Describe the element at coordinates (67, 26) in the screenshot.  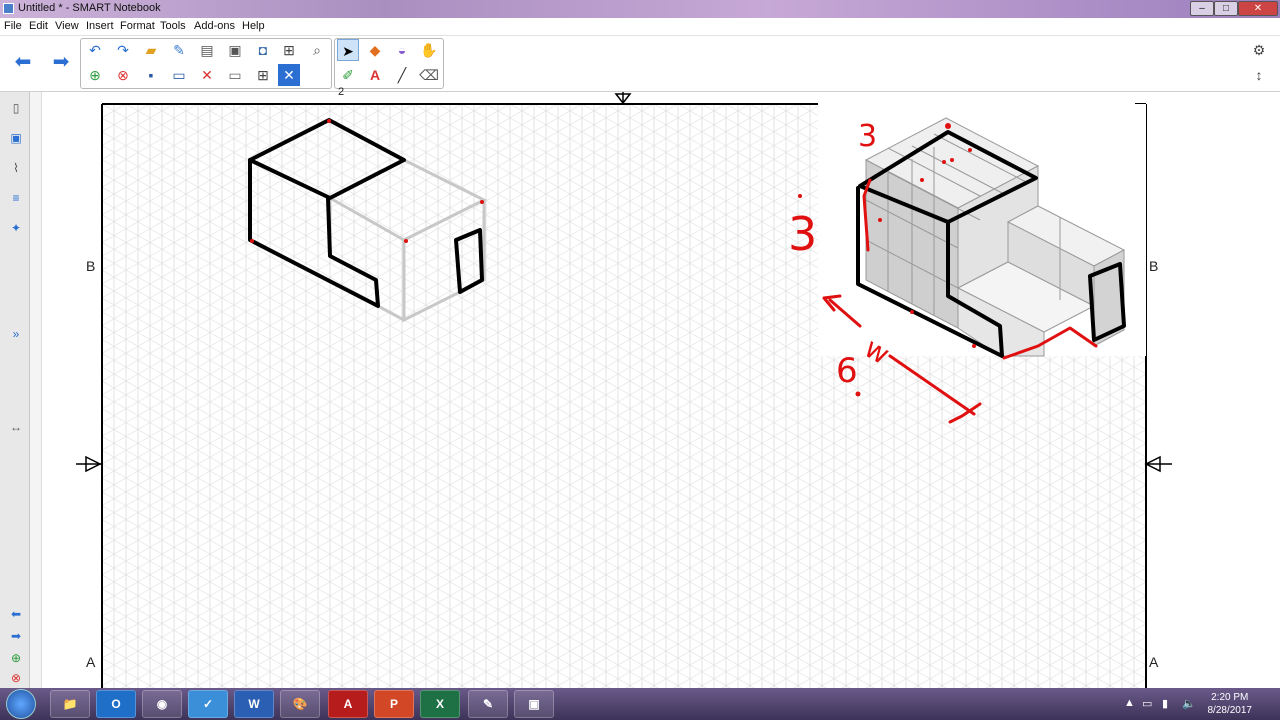
I see `menu-view: View` at that location.